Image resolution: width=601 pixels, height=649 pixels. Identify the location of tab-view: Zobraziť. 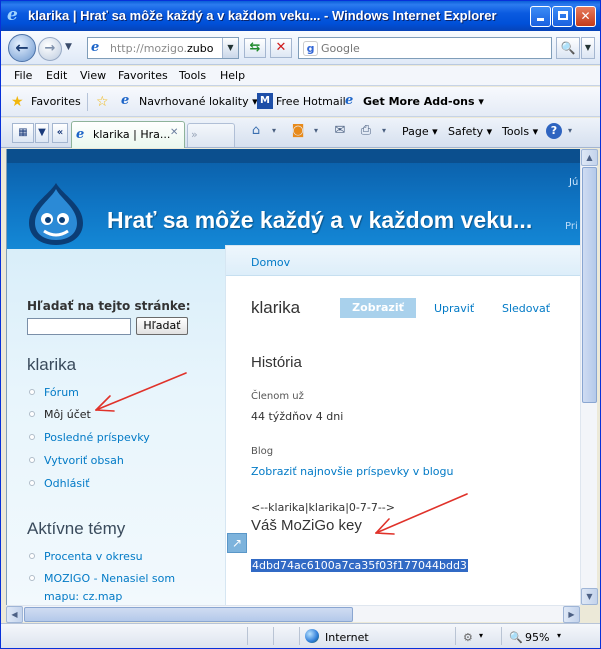
(378, 308).